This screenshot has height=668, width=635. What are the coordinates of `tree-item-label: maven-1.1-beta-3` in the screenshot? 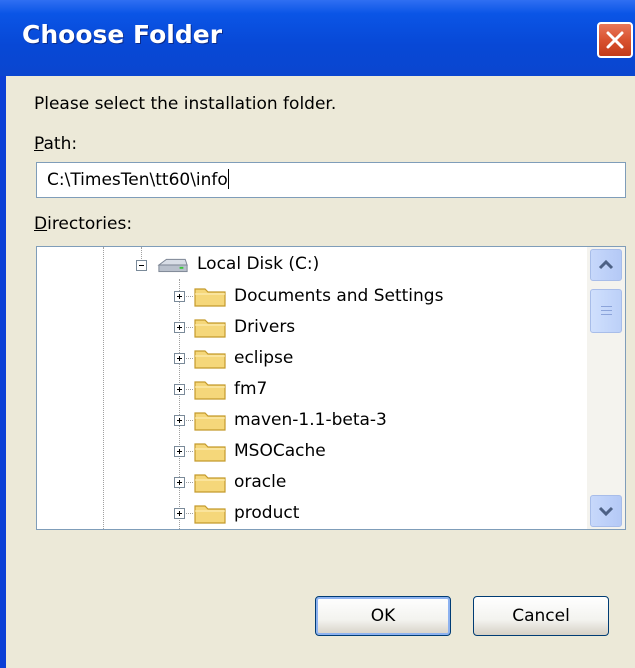 It's located at (310, 420).